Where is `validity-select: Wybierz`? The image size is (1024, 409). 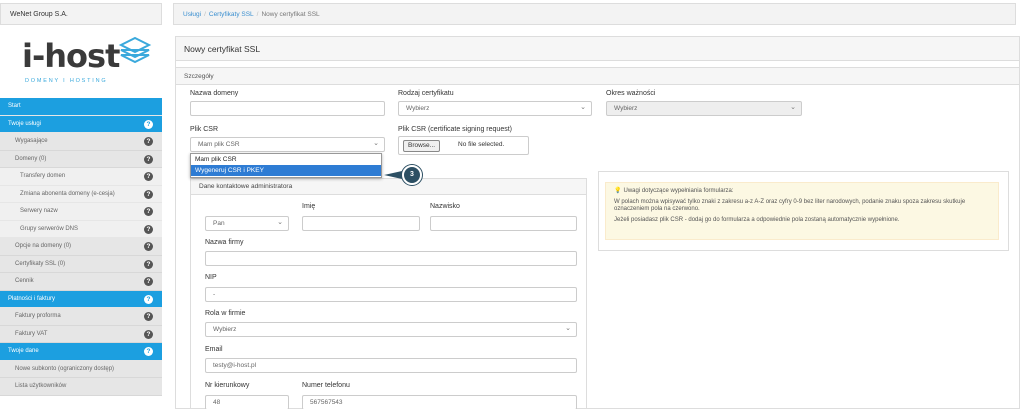
validity-select: Wybierz is located at coordinates (704, 108).